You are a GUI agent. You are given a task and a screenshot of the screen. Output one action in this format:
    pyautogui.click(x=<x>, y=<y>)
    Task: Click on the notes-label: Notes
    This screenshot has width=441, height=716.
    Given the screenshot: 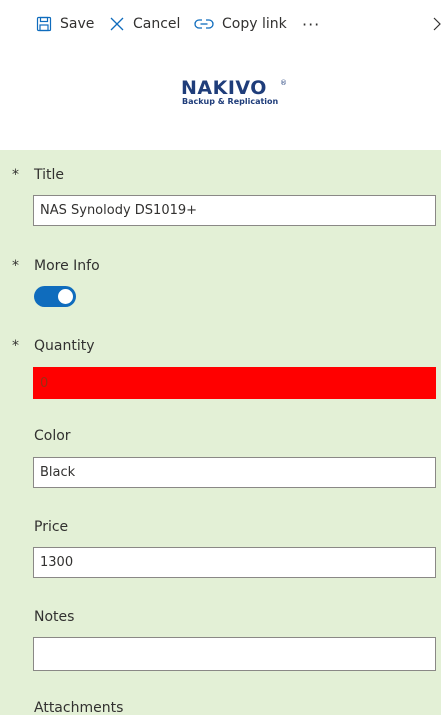 What is the action you would take?
    pyautogui.click(x=54, y=617)
    